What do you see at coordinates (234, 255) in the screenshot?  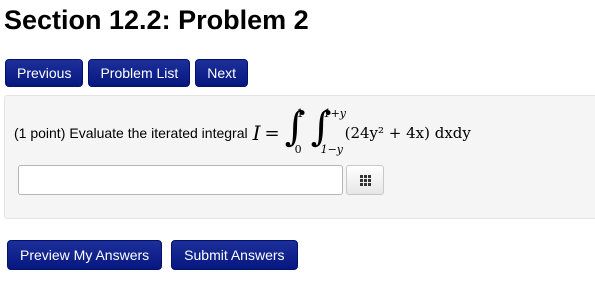 I see `submit-answers-button: Submit Answers` at bounding box center [234, 255].